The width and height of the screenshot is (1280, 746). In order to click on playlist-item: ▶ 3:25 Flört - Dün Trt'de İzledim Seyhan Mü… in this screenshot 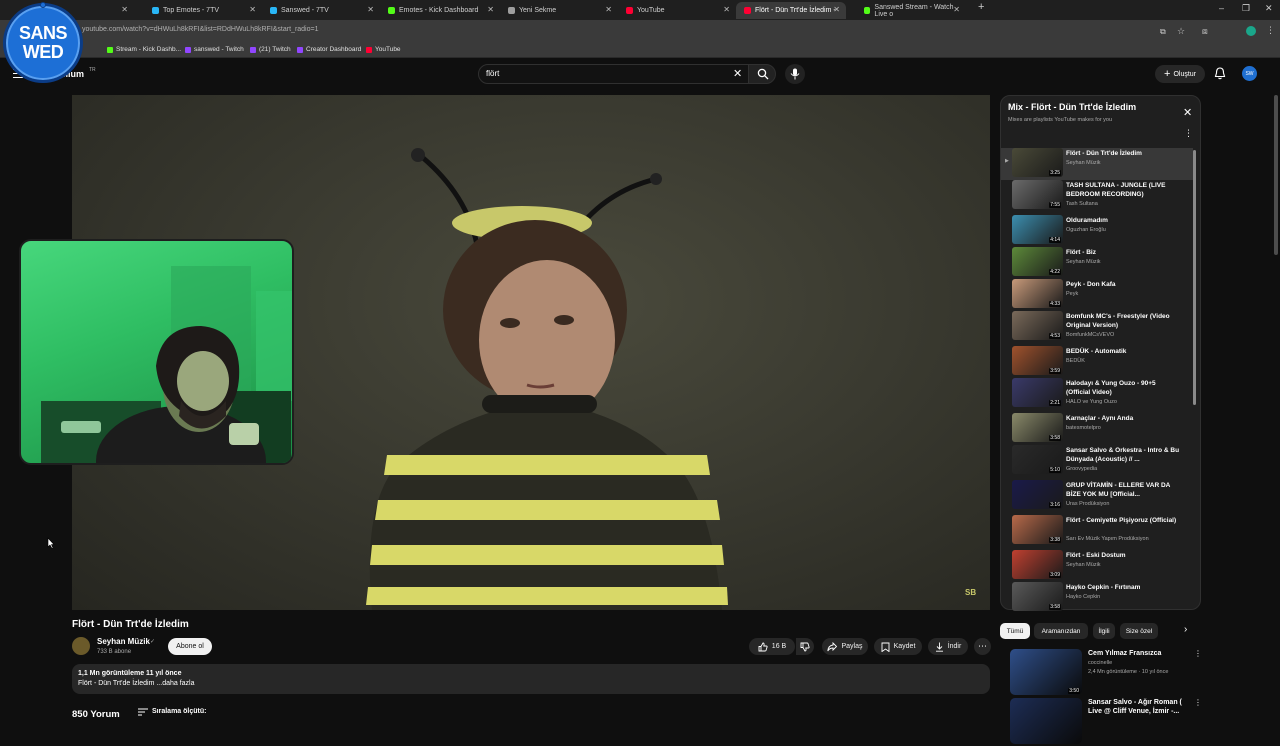, I will do `click(1097, 164)`.